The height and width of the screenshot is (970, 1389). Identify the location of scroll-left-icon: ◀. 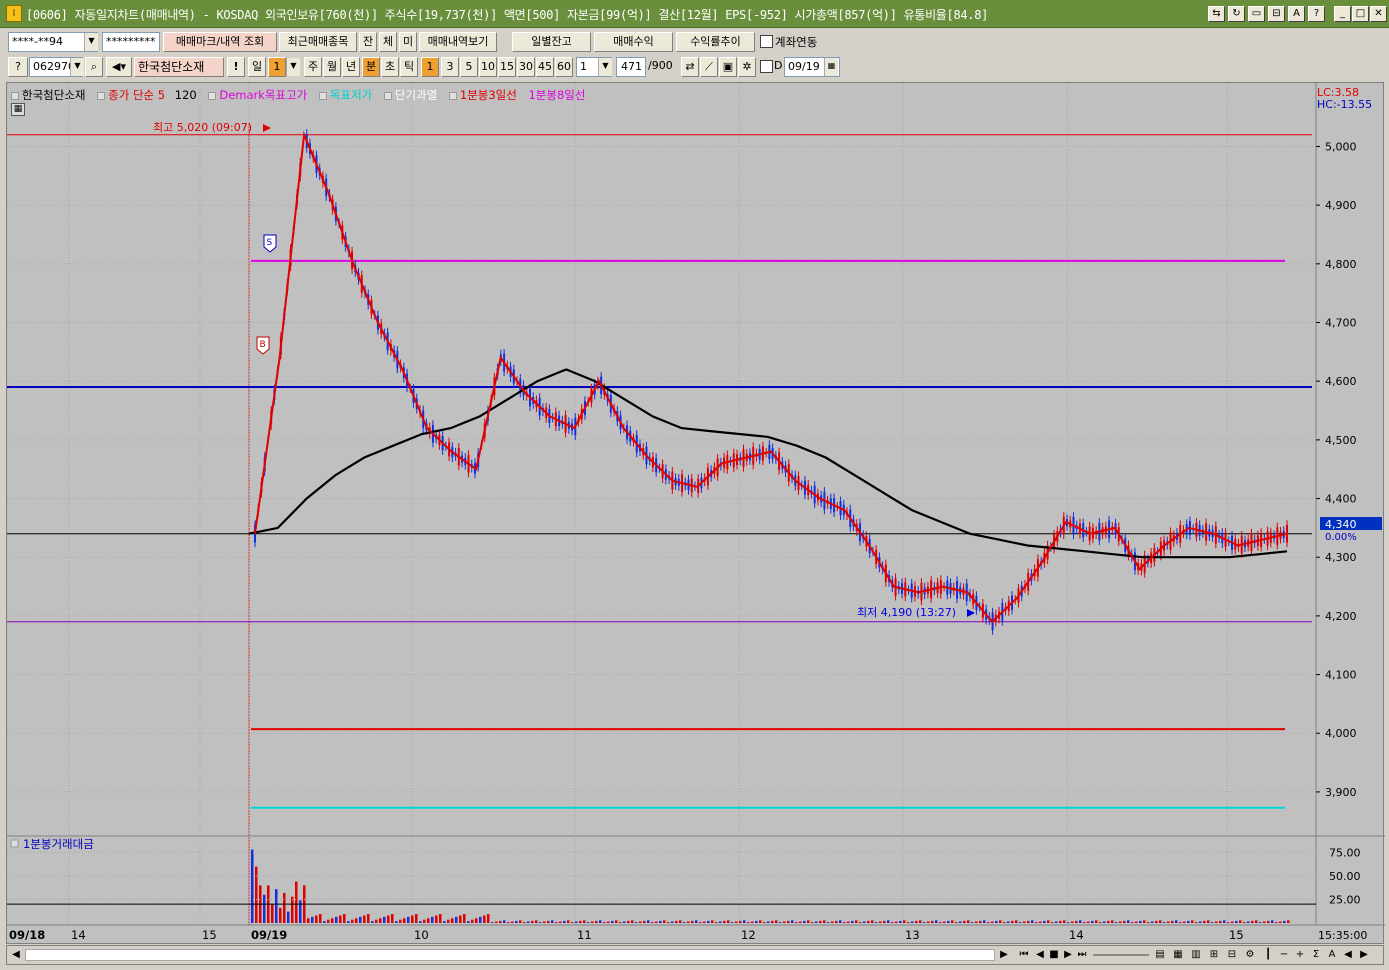
(16, 955).